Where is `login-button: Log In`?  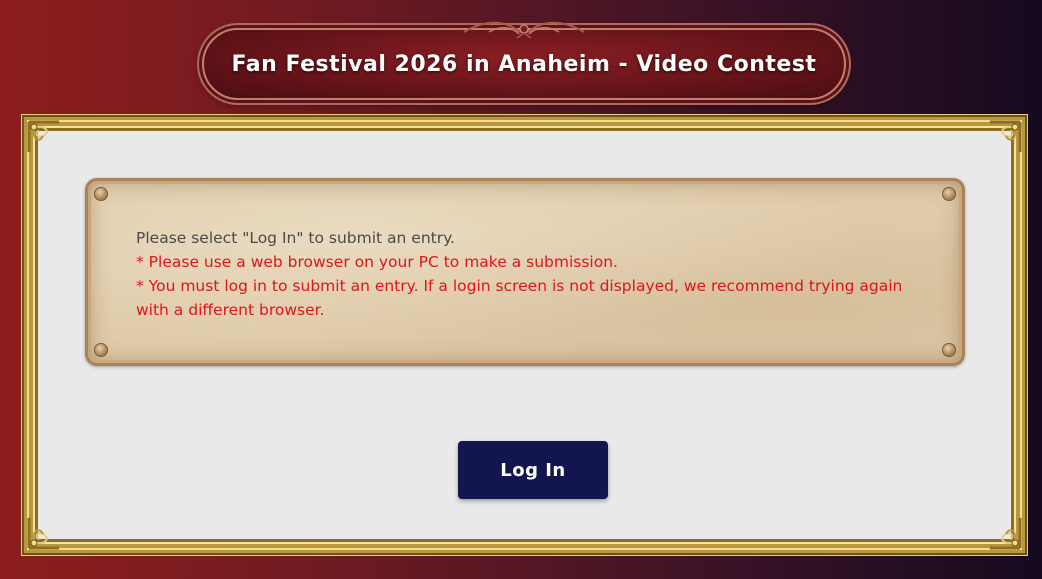 login-button: Log In is located at coordinates (533, 470).